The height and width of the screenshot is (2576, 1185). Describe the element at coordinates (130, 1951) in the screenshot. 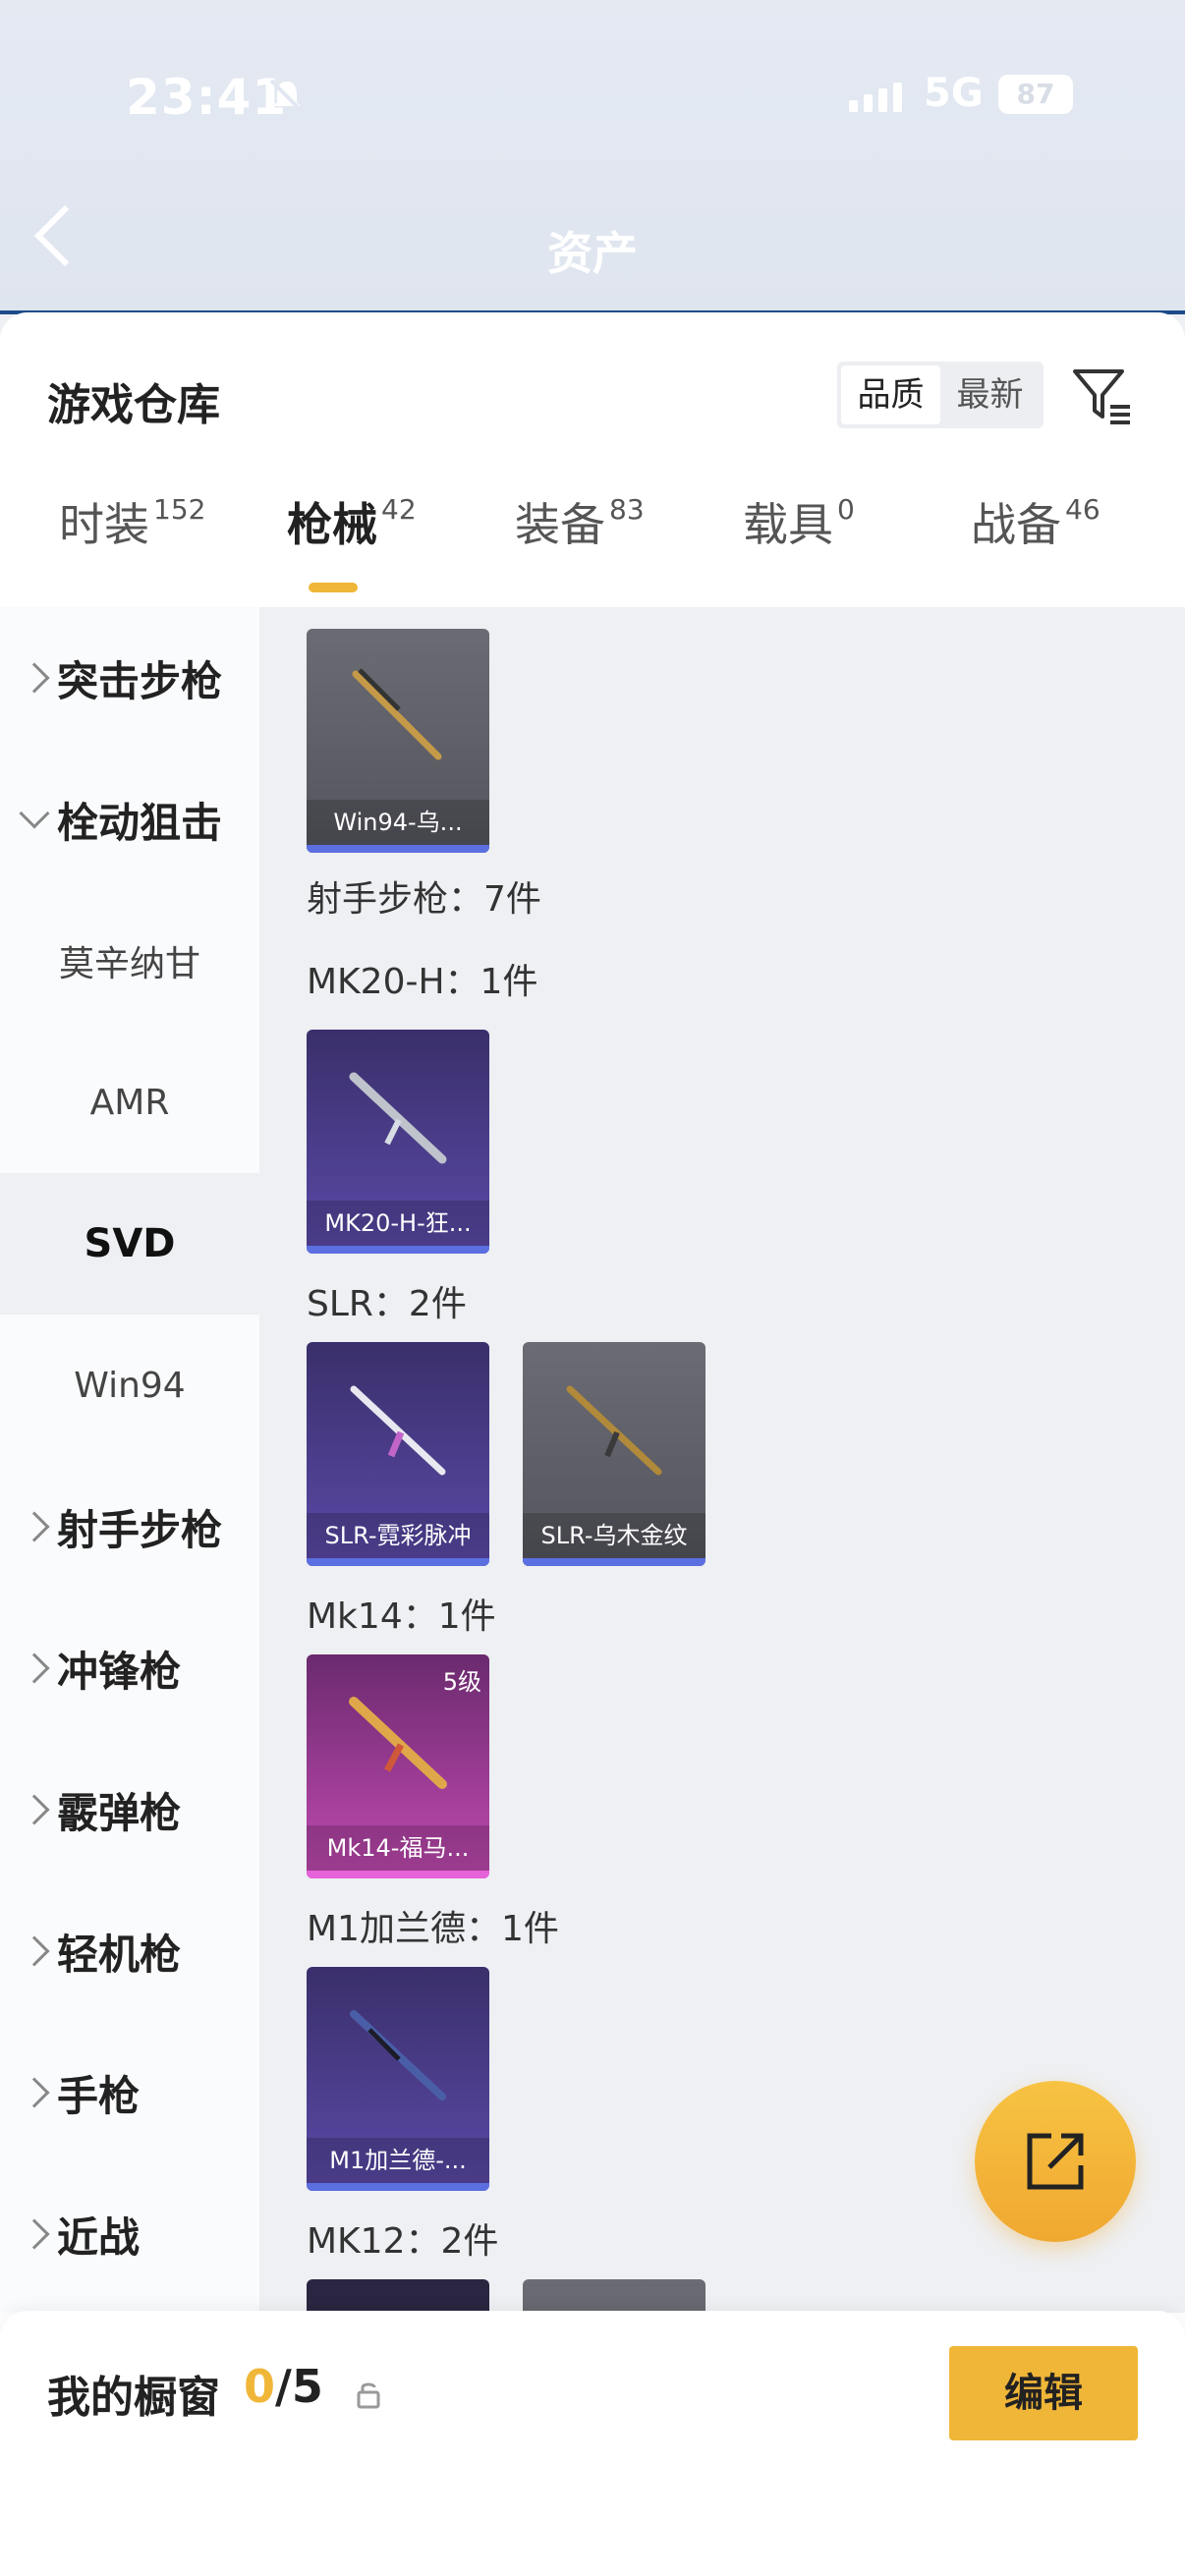

I see `sidebar-item-lmg: 轻机枪` at that location.